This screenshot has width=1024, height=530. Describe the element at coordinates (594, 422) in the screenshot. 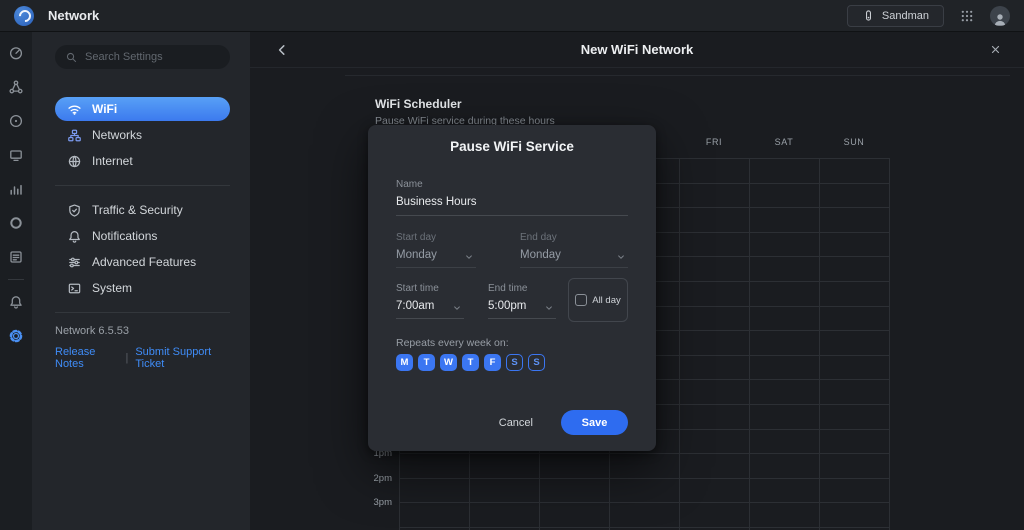

I see `save-button: Save` at that location.